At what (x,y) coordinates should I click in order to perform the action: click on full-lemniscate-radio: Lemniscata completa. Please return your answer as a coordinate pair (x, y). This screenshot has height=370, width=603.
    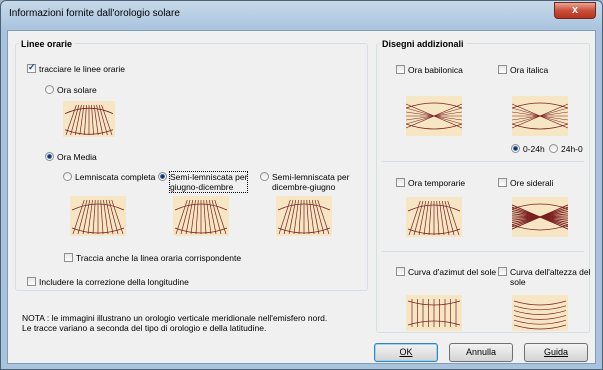
    Looking at the image, I should click on (109, 177).